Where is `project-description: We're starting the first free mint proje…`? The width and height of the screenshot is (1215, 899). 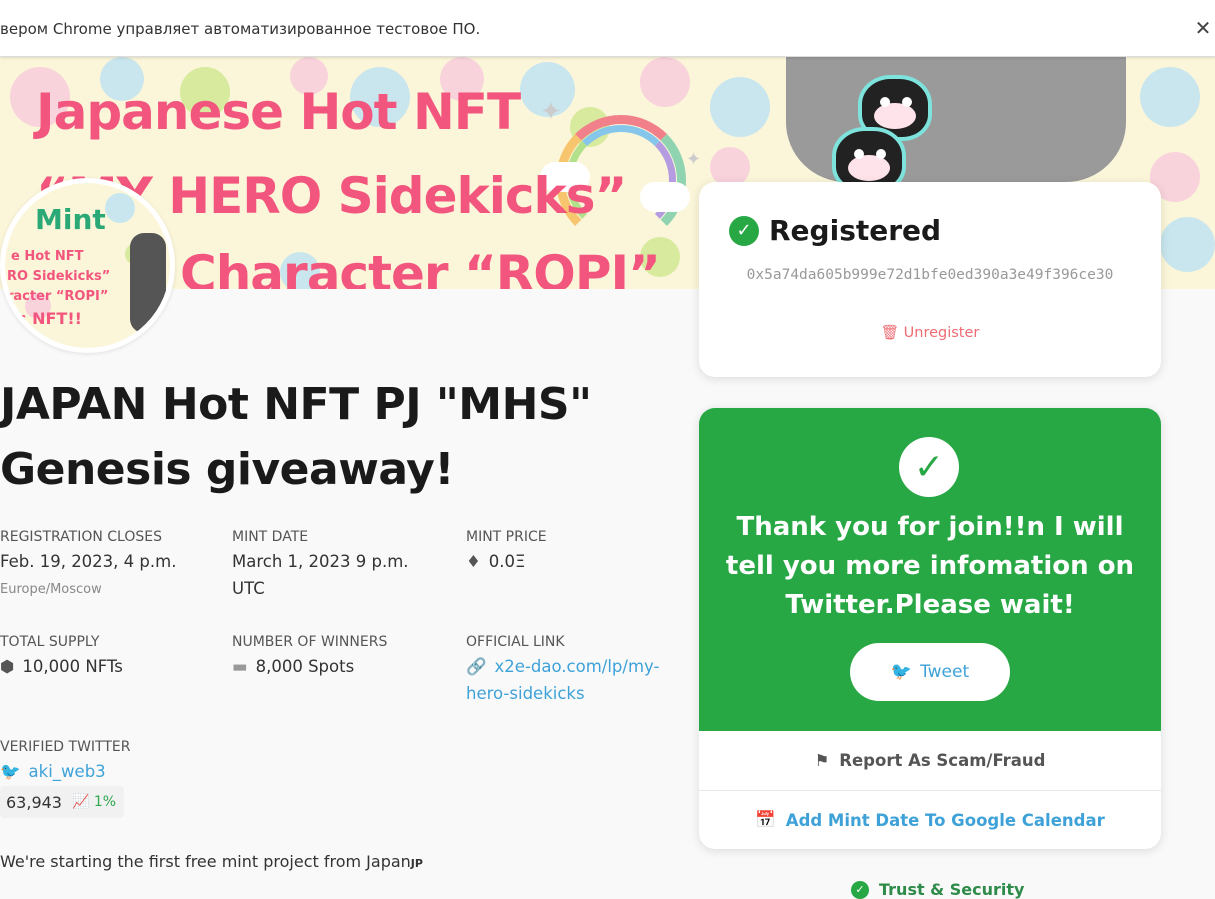
project-description: We're starting the first free mint proje… is located at coordinates (211, 861).